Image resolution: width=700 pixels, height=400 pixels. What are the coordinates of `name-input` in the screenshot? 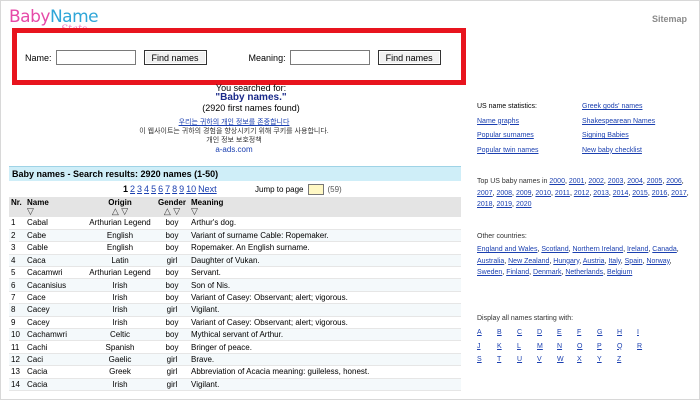 It's located at (95, 57).